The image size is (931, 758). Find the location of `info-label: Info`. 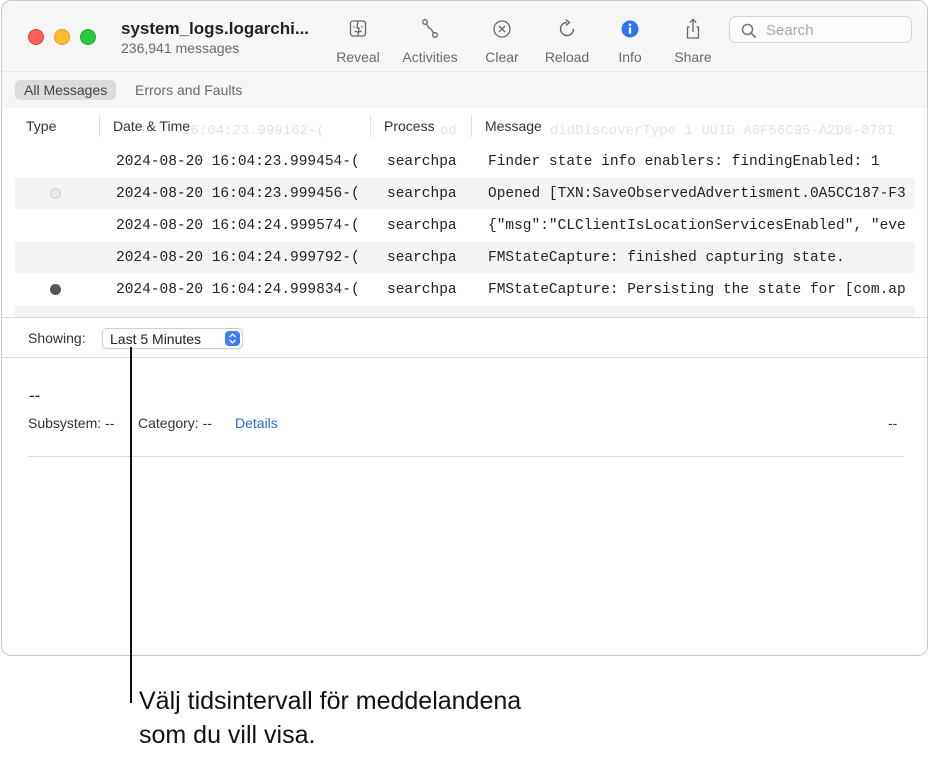

info-label: Info is located at coordinates (630, 57).